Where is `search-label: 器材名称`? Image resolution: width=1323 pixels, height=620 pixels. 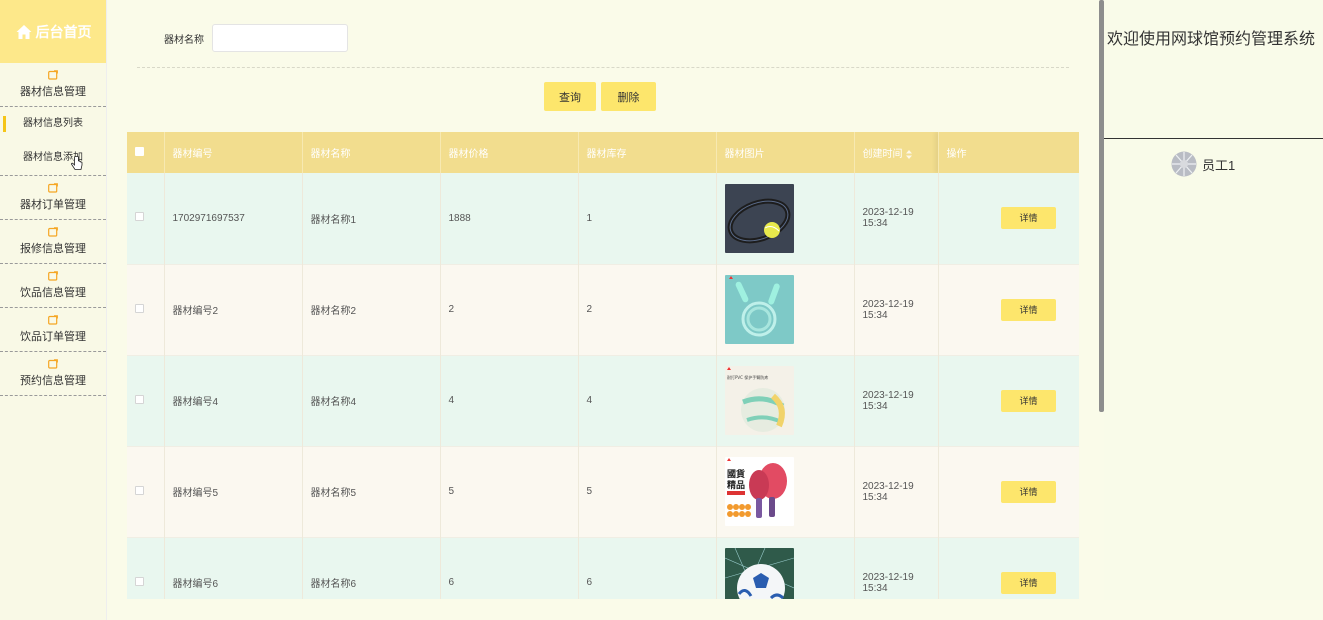
search-label: 器材名称 is located at coordinates (184, 40).